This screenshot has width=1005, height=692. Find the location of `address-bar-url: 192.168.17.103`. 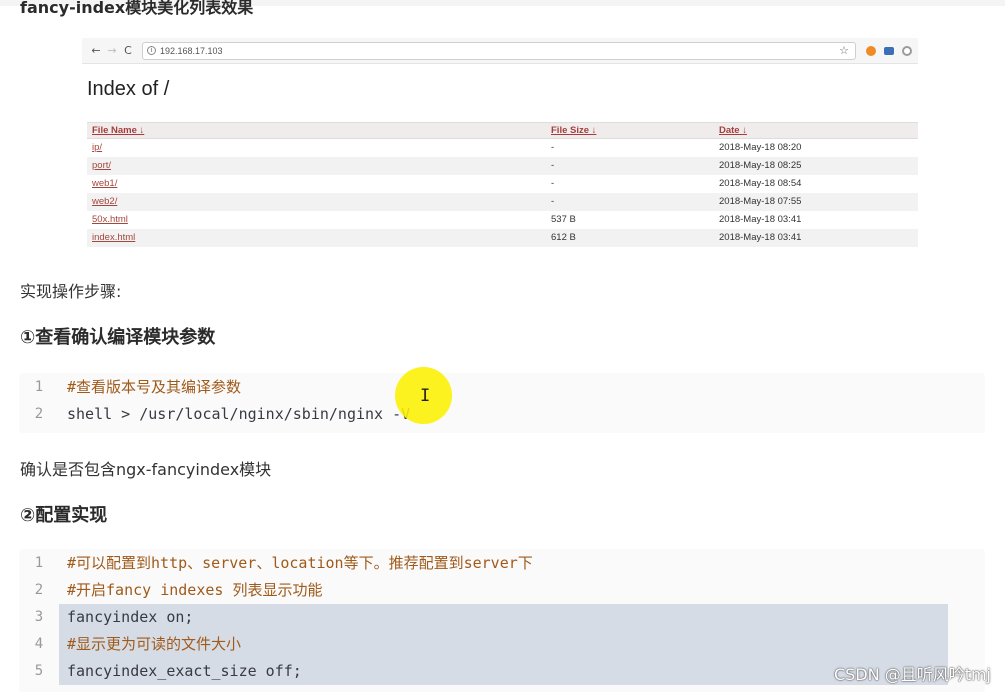

address-bar-url: 192.168.17.103 is located at coordinates (191, 50).